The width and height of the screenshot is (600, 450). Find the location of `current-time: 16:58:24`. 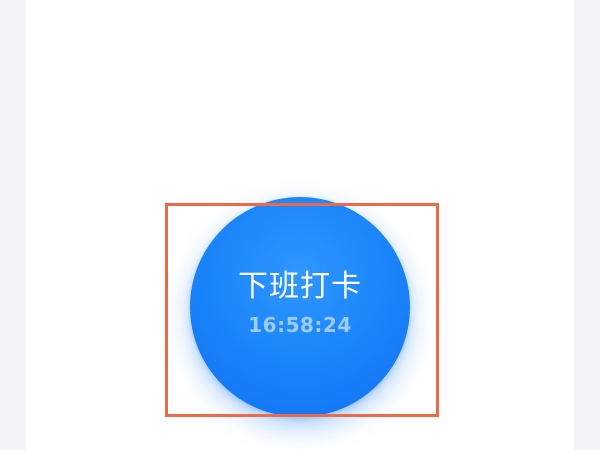

current-time: 16:58:24 is located at coordinates (300, 324).